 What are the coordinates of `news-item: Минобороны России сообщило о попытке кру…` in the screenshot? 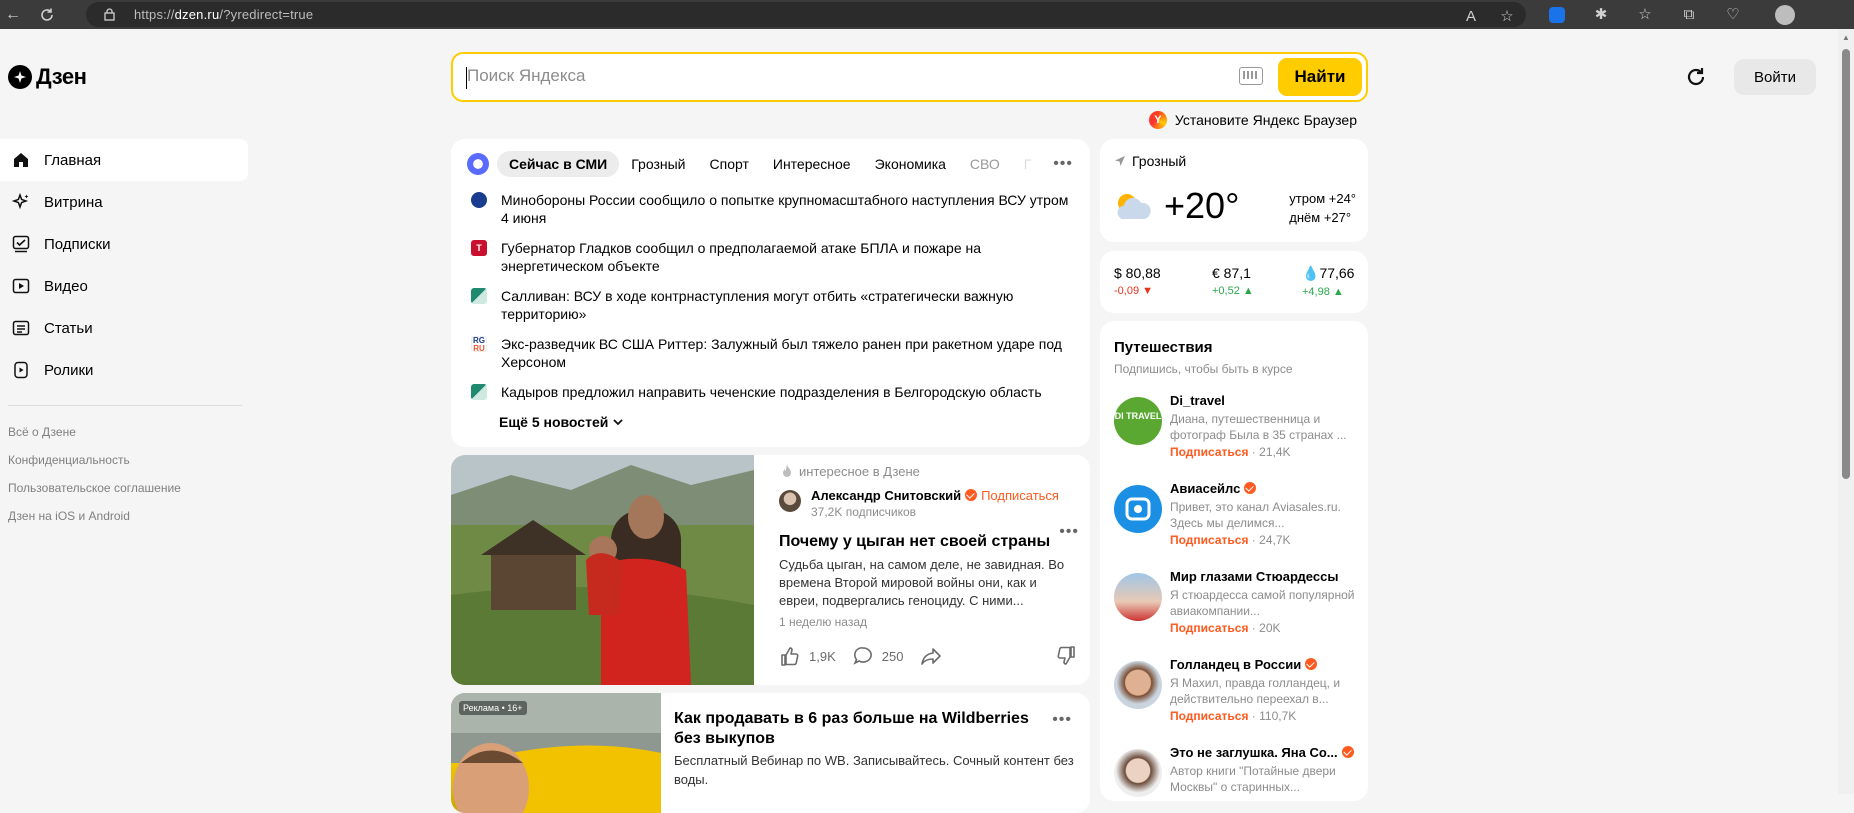 It's located at (771, 209).